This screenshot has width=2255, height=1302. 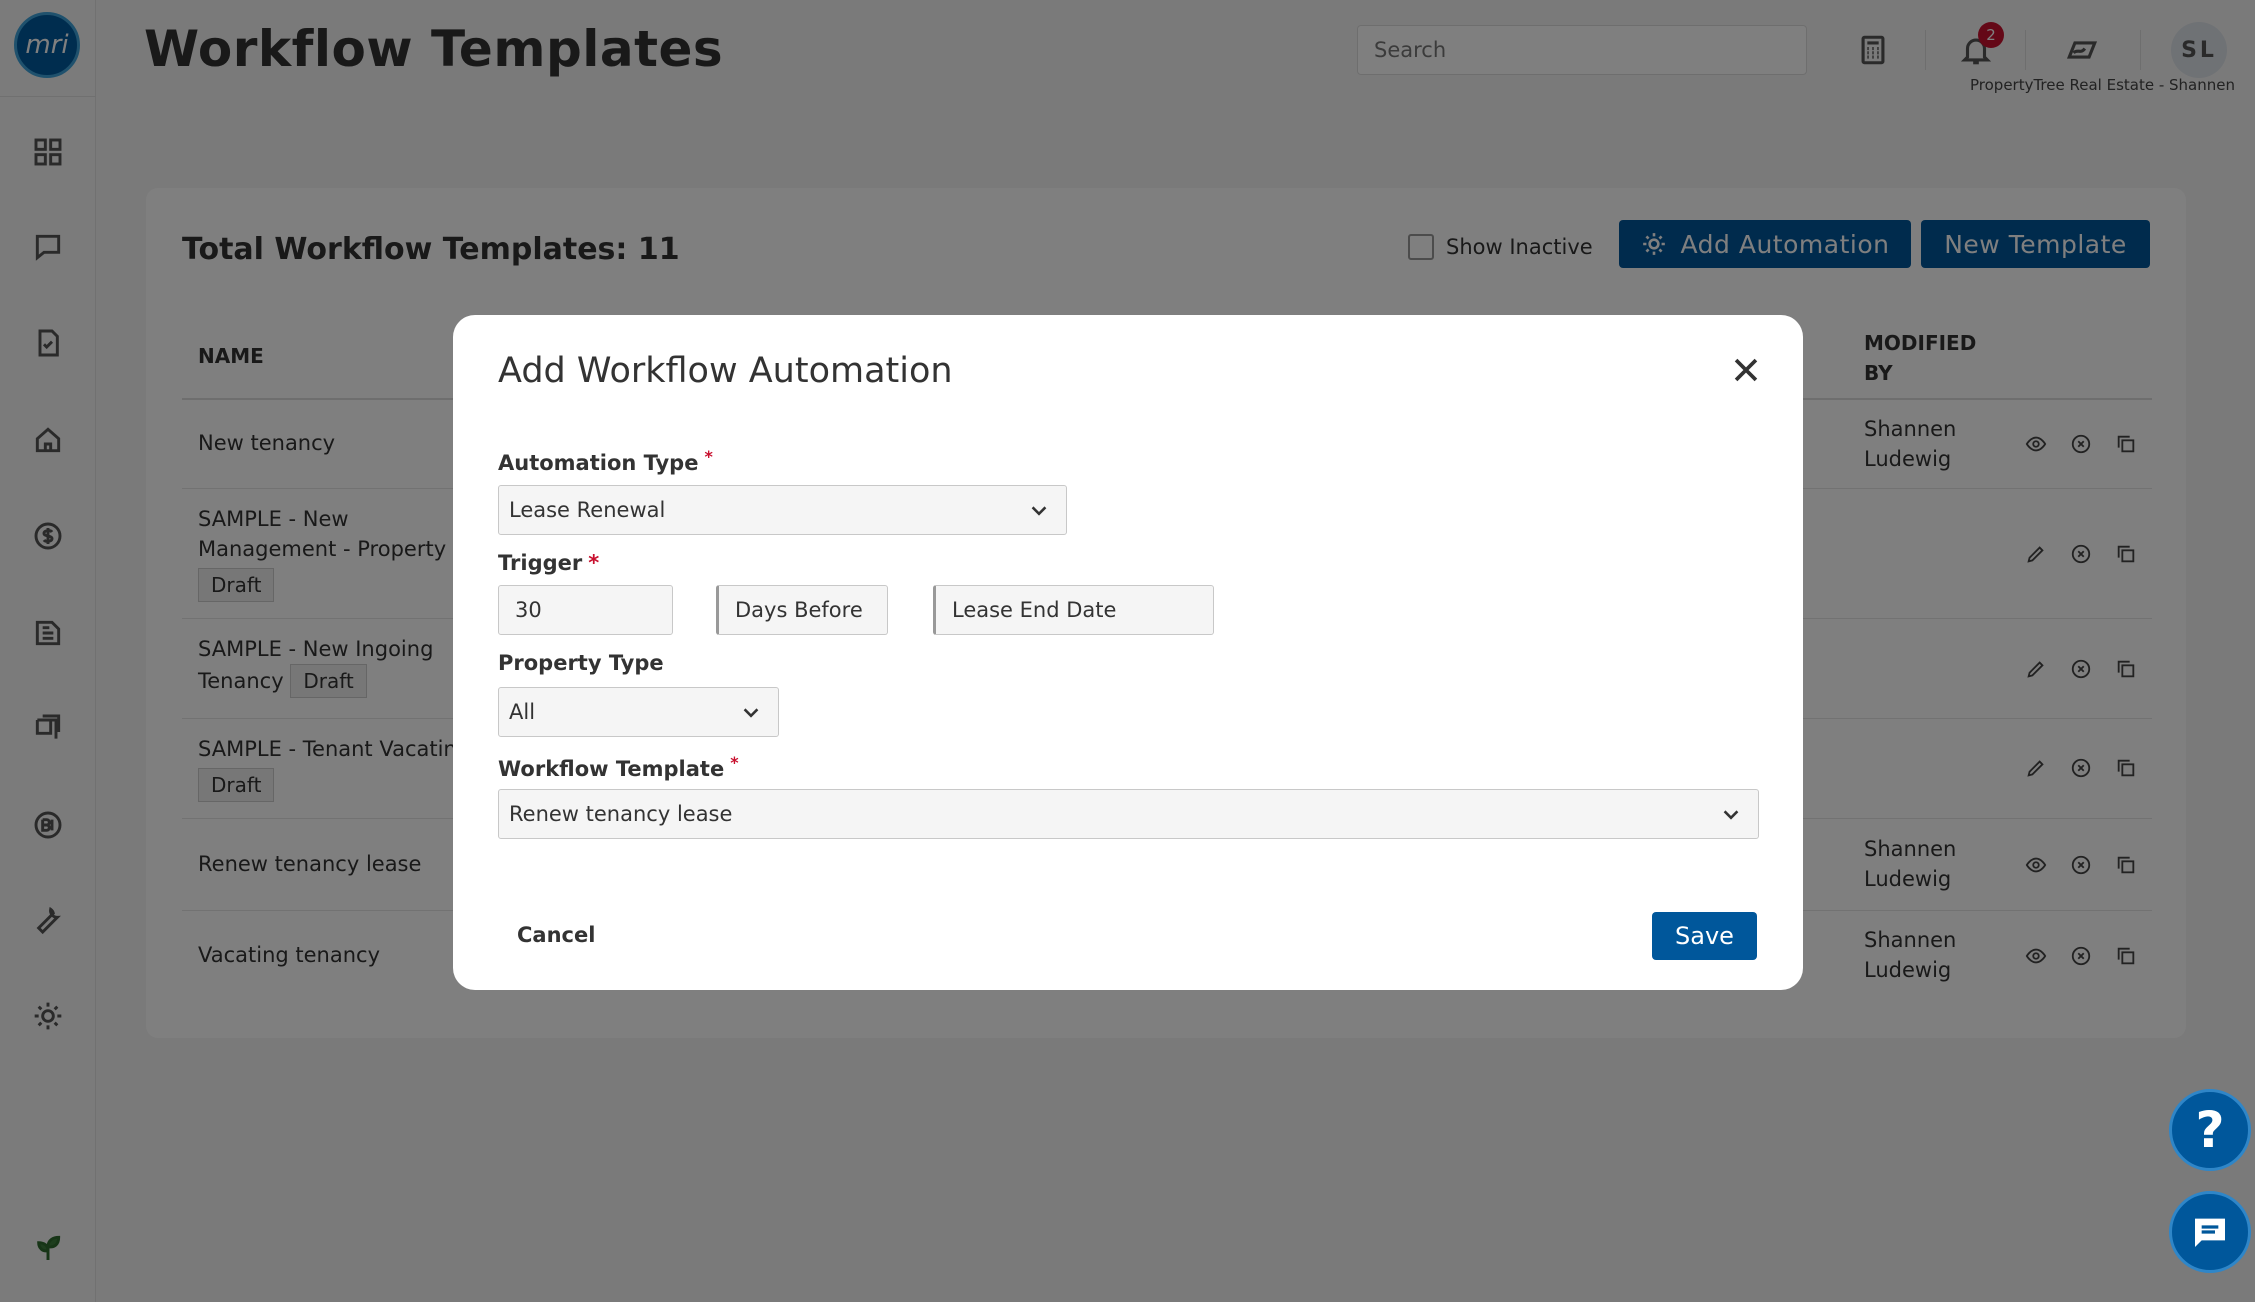 I want to click on workflow-template-label: Workflow Template *, so click(x=618, y=767).